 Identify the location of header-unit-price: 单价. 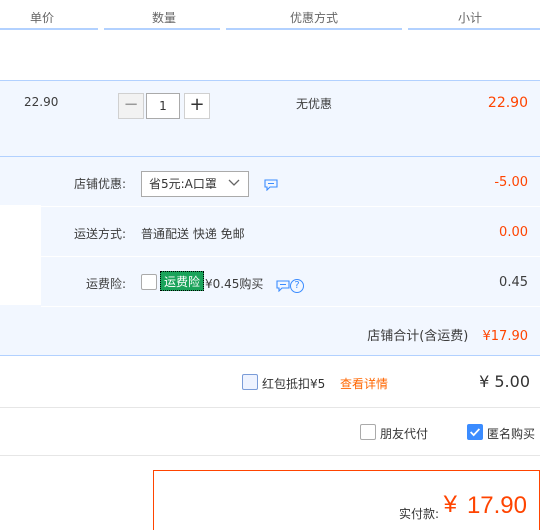
(42, 18).